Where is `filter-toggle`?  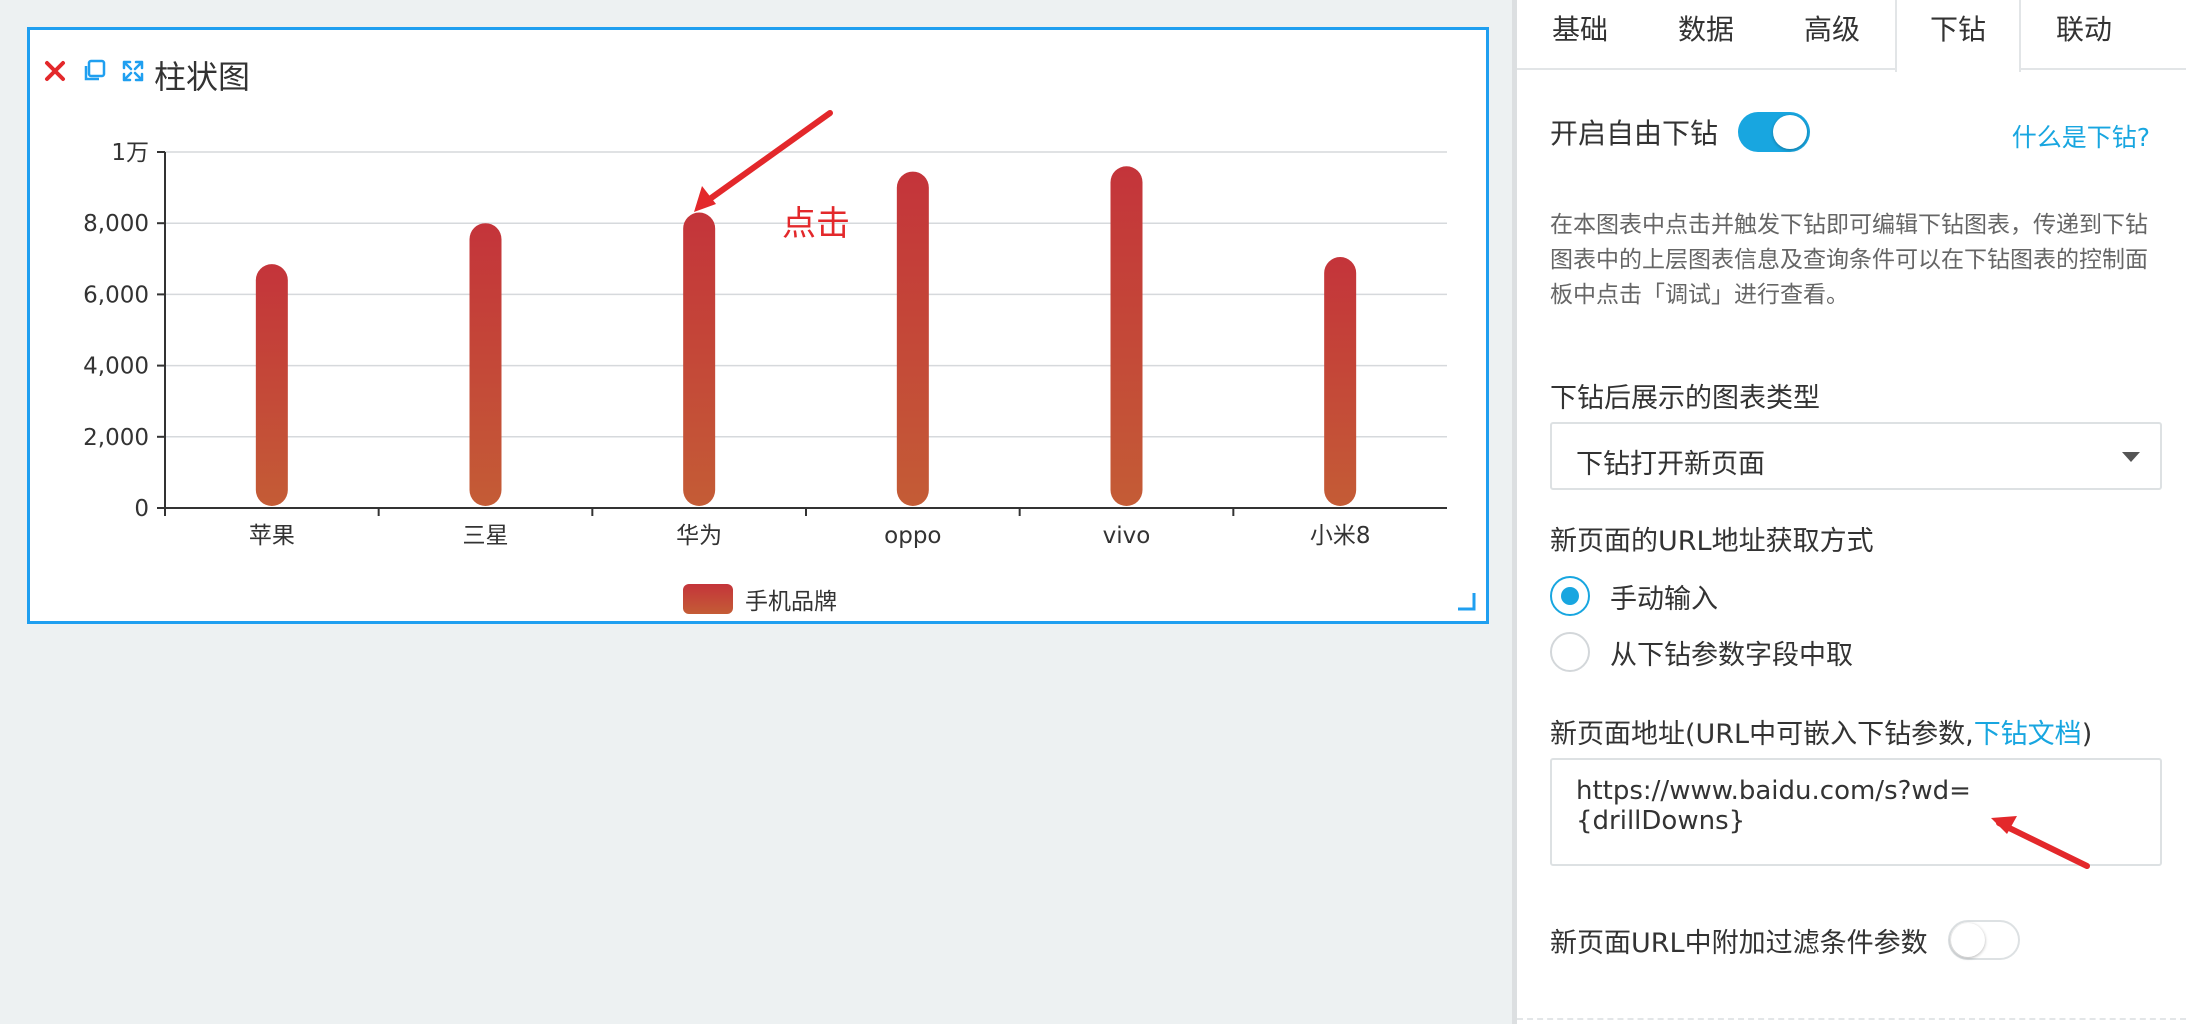
filter-toggle is located at coordinates (1983, 940).